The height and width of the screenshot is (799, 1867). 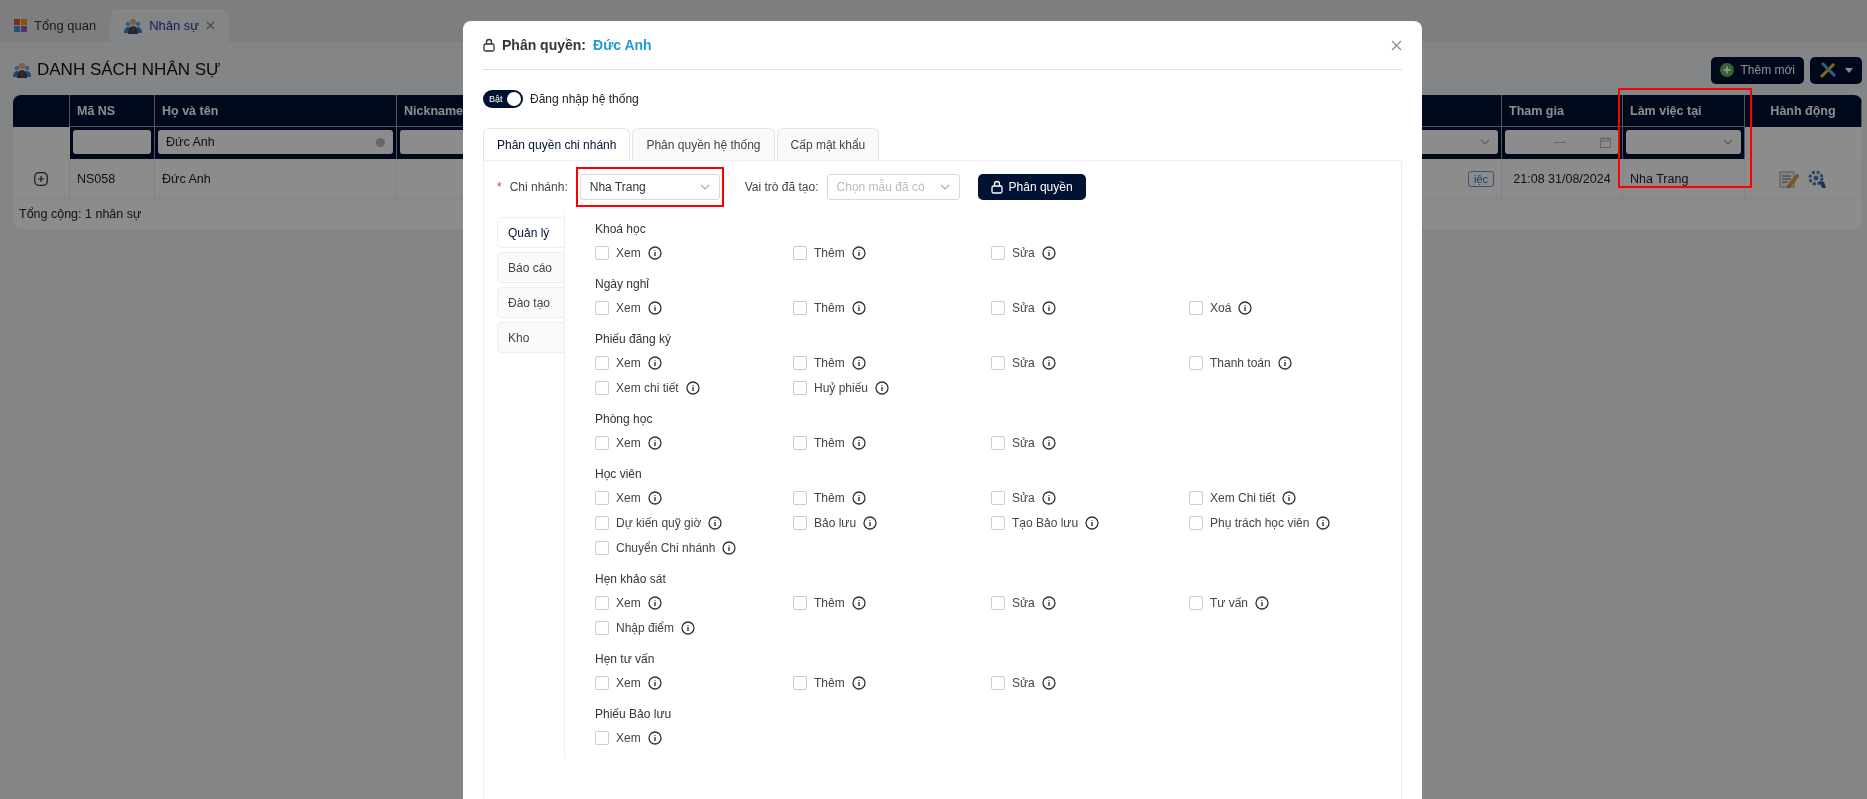 I want to click on side-tab: Quản lý, so click(x=530, y=232).